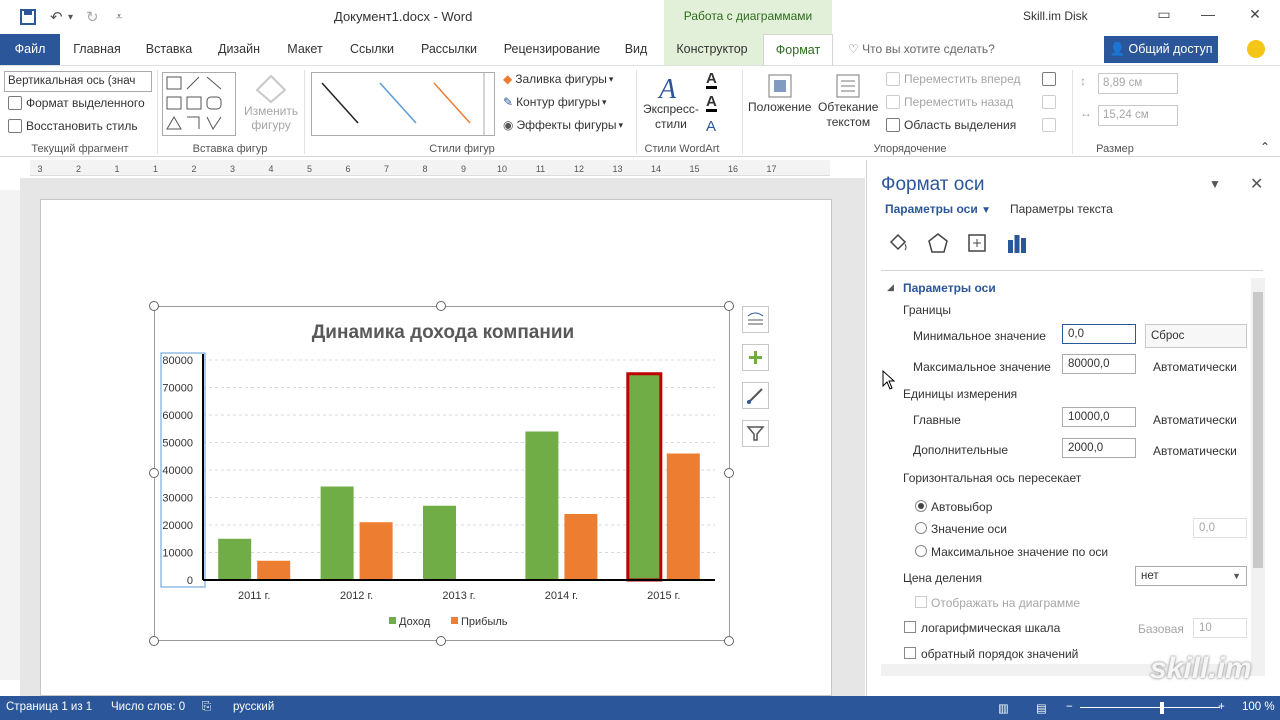 The width and height of the screenshot is (1280, 720). I want to click on reset-style-button: Восстановить стиль, so click(73, 126).